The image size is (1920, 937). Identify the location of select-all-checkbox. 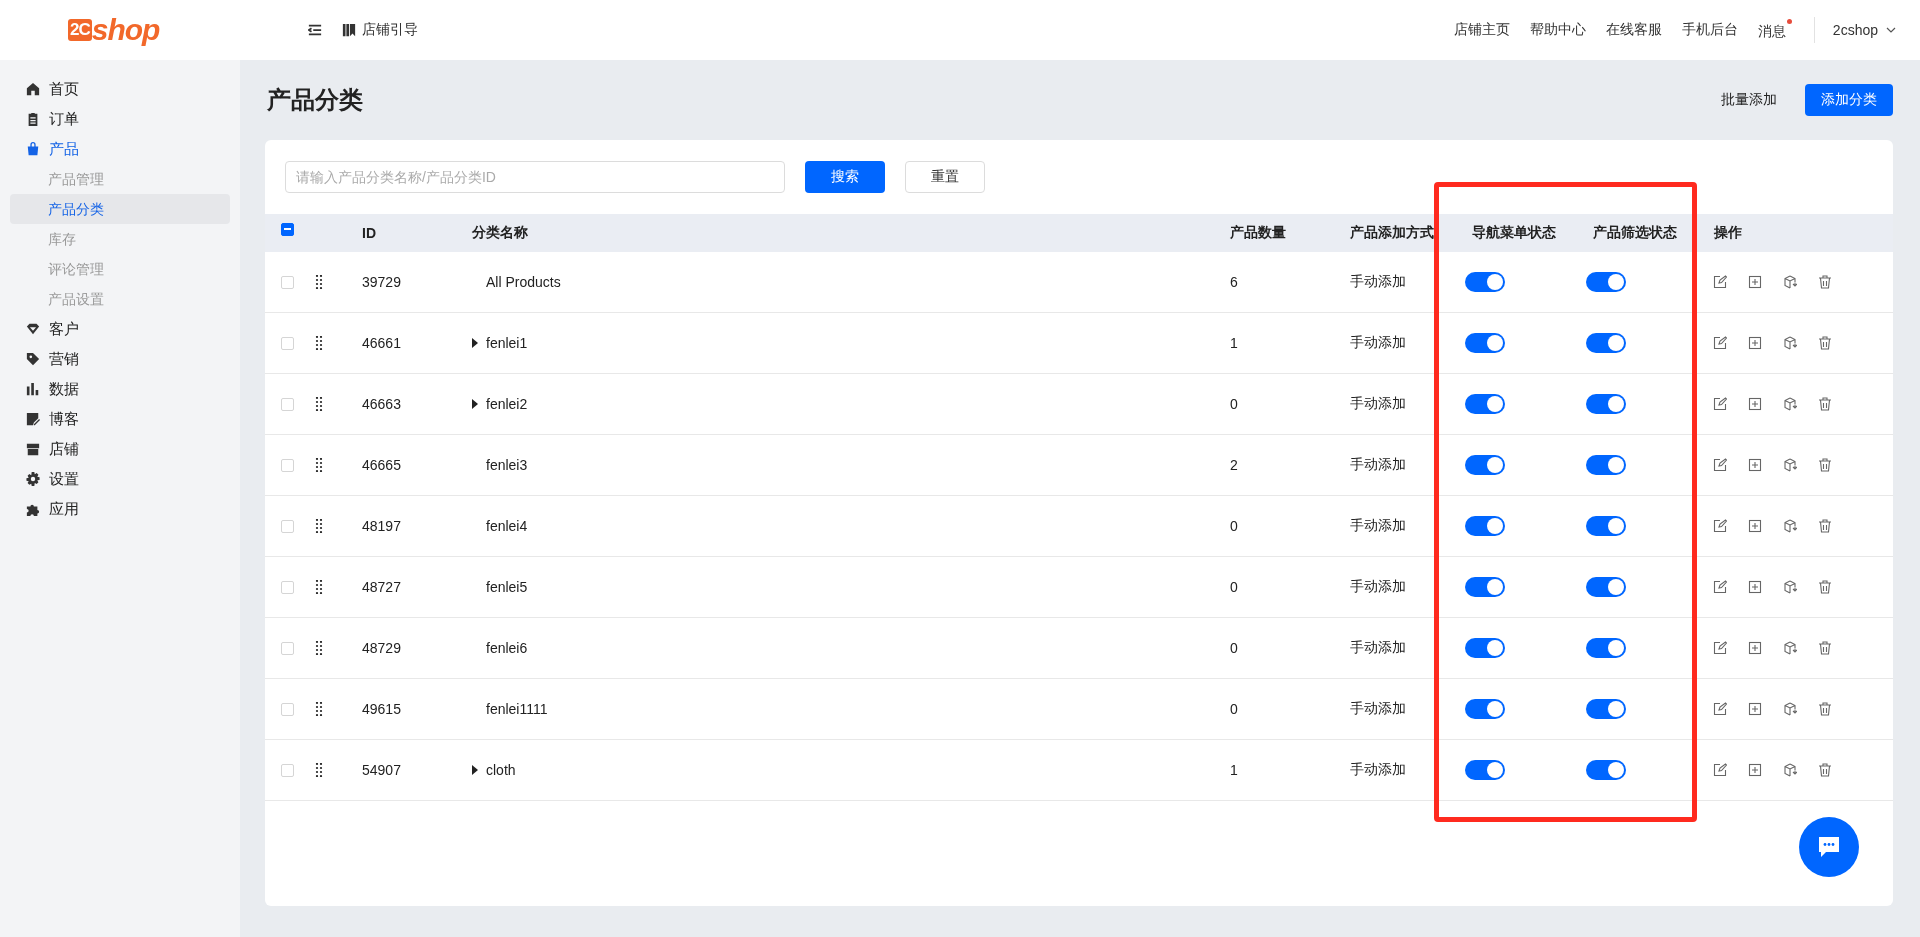
(287, 229).